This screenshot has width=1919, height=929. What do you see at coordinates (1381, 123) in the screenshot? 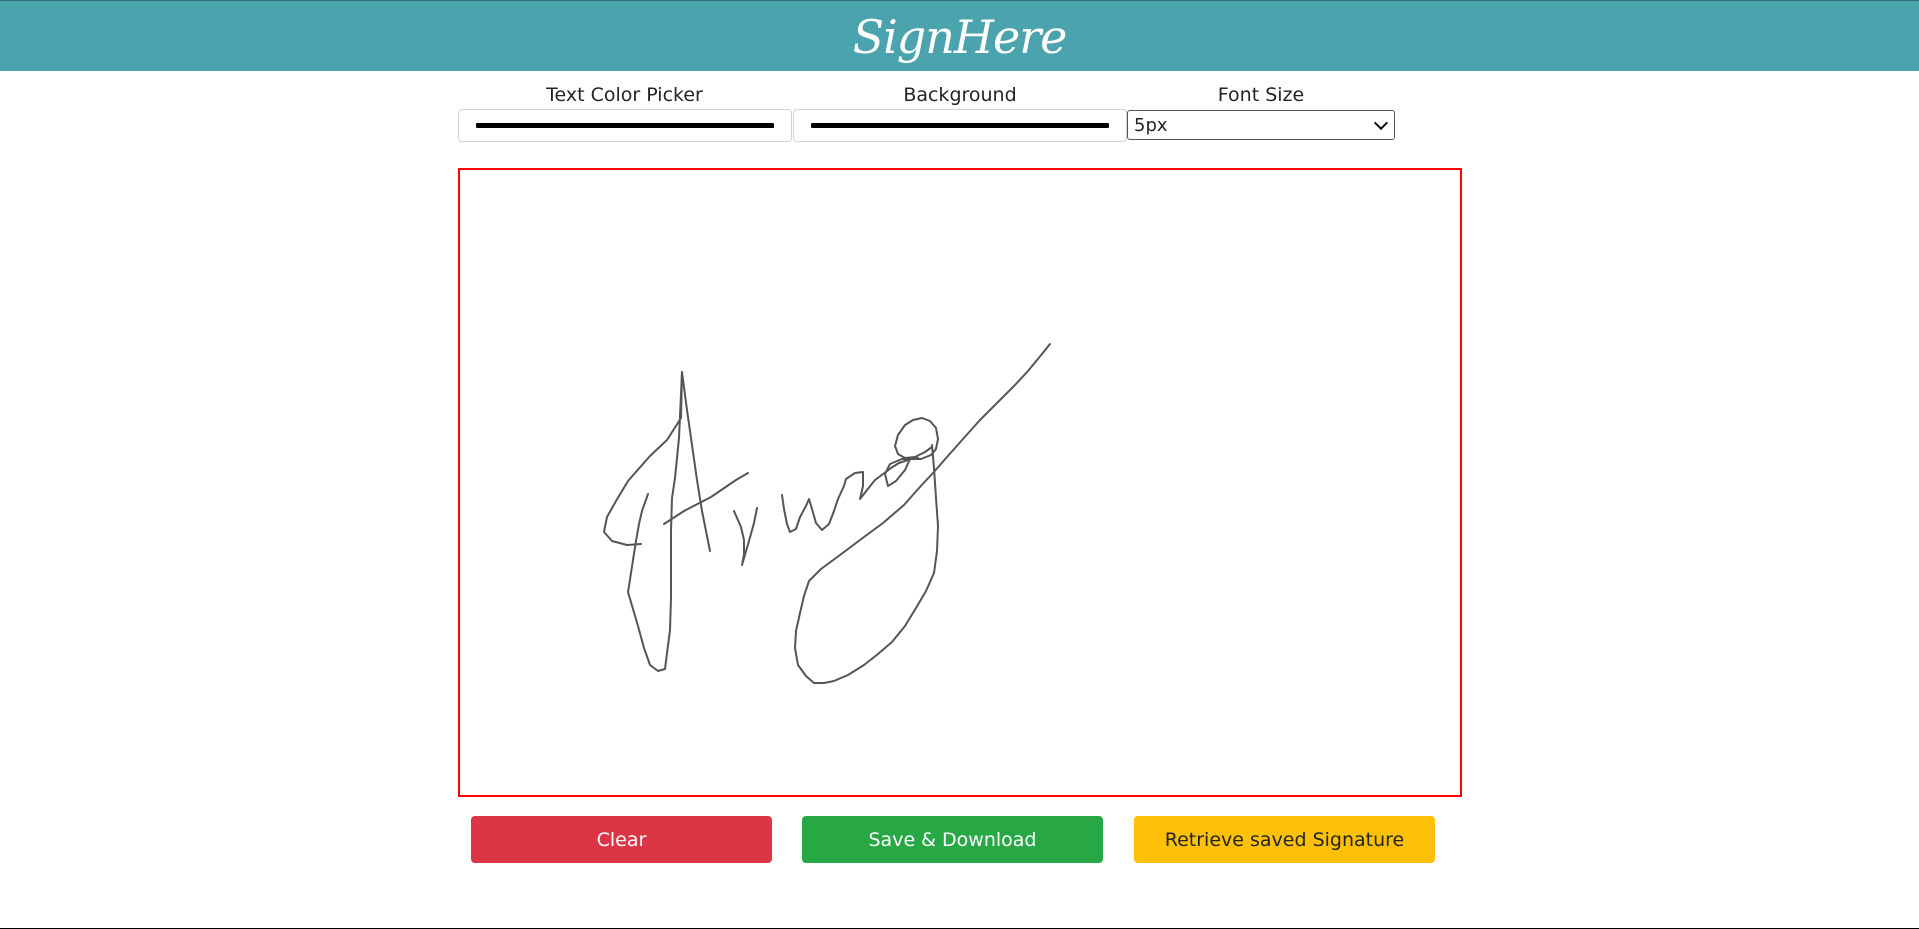
I see `chevron-down-icon` at bounding box center [1381, 123].